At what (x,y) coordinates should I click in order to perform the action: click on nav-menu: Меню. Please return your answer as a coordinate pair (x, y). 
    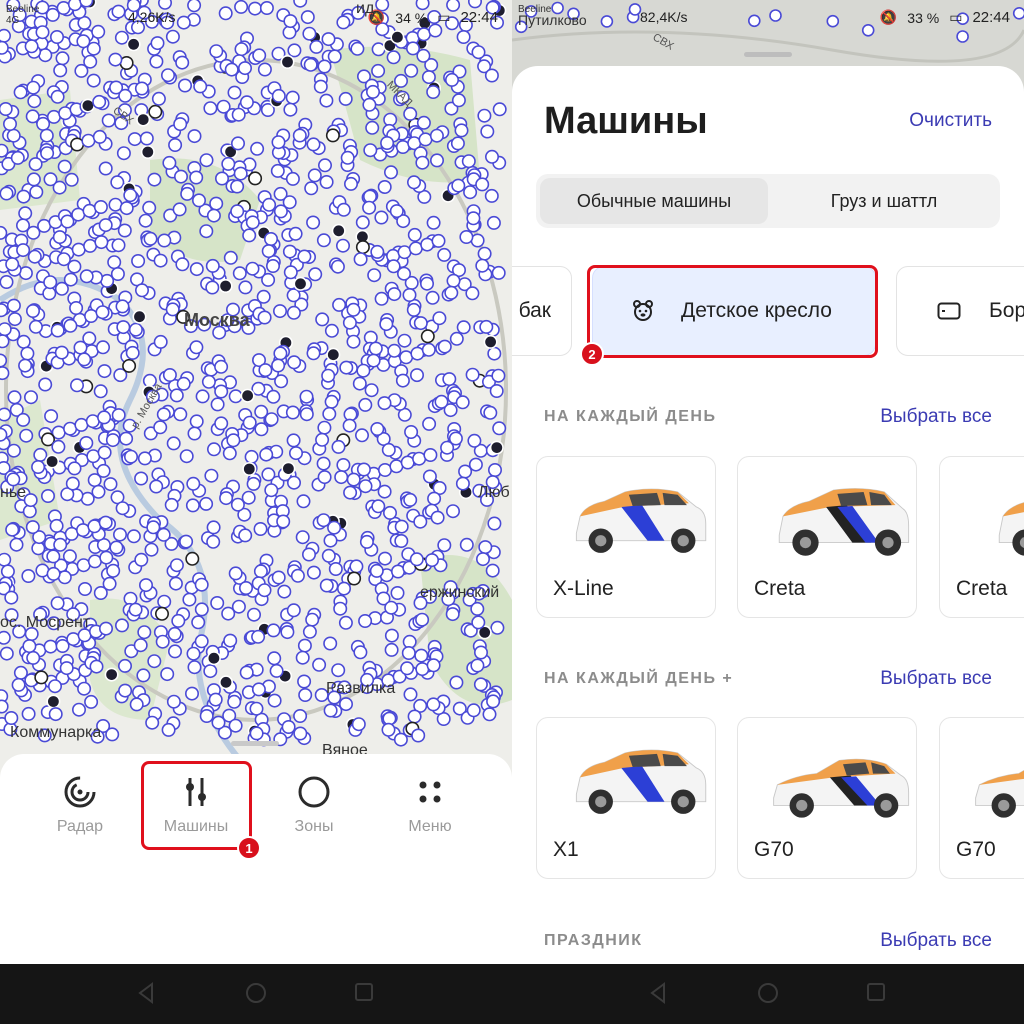
    Looking at the image, I should click on (430, 804).